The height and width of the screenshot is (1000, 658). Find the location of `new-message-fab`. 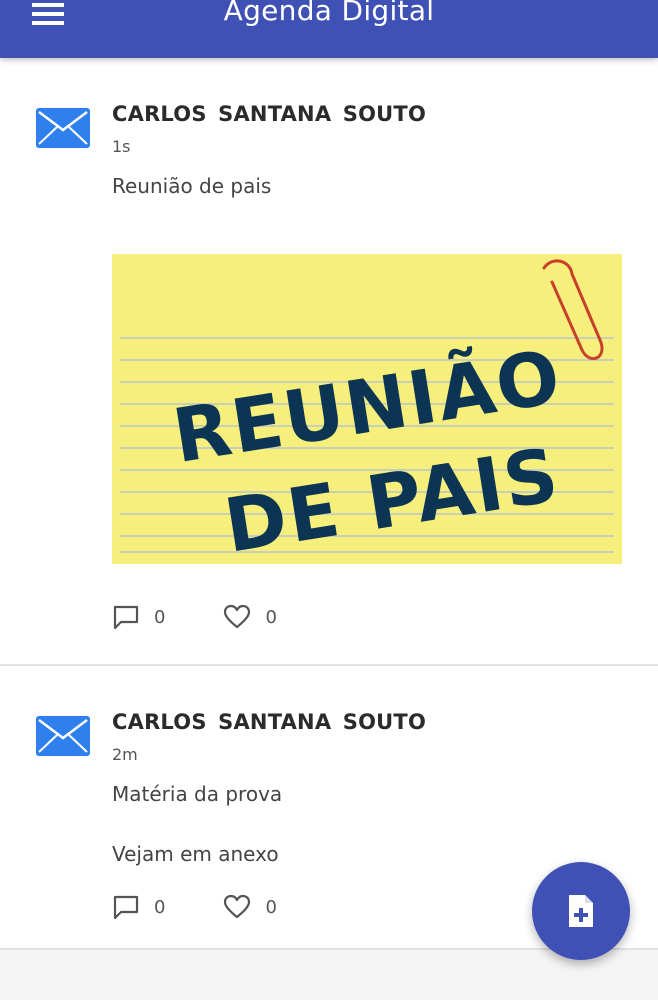

new-message-fab is located at coordinates (581, 911).